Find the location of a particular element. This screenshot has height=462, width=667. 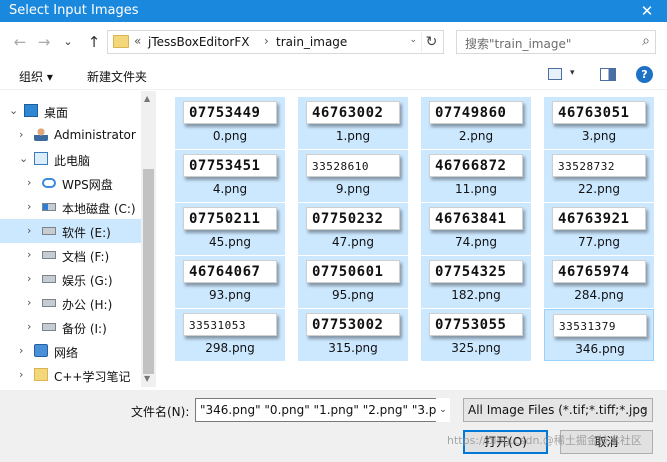

sidebar-item-this-pc: ⌄ 此电脑 is located at coordinates (70, 159).